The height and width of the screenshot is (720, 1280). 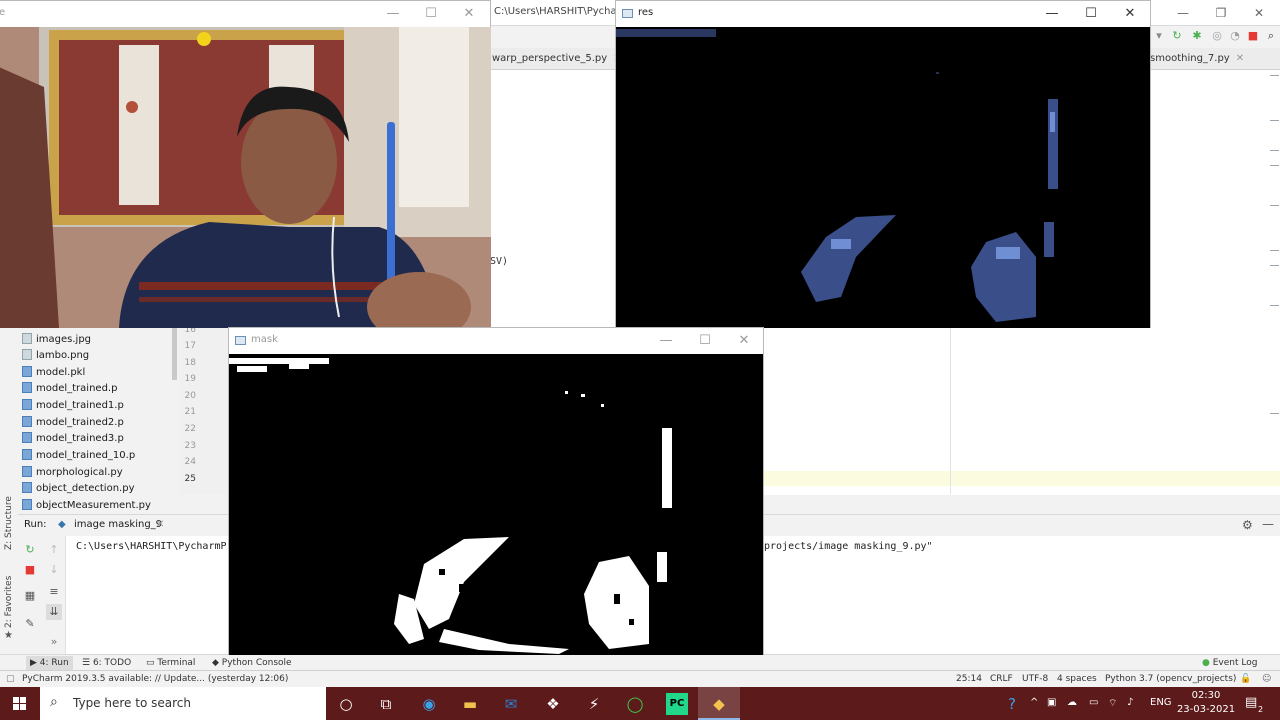 What do you see at coordinates (386, 704) in the screenshot?
I see `task-view-icon: ⧉` at bounding box center [386, 704].